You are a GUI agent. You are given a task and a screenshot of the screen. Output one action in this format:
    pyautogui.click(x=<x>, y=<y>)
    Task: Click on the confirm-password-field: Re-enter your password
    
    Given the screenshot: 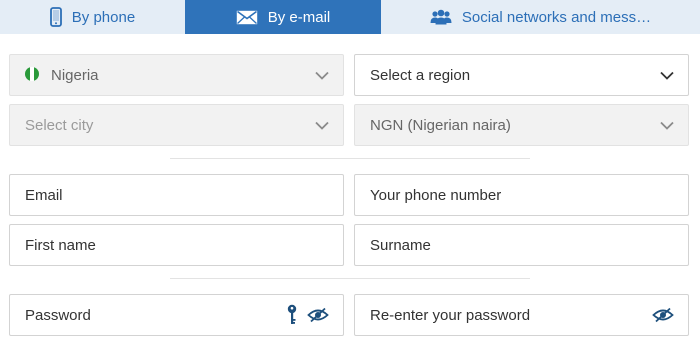 What is the action you would take?
    pyautogui.click(x=521, y=315)
    